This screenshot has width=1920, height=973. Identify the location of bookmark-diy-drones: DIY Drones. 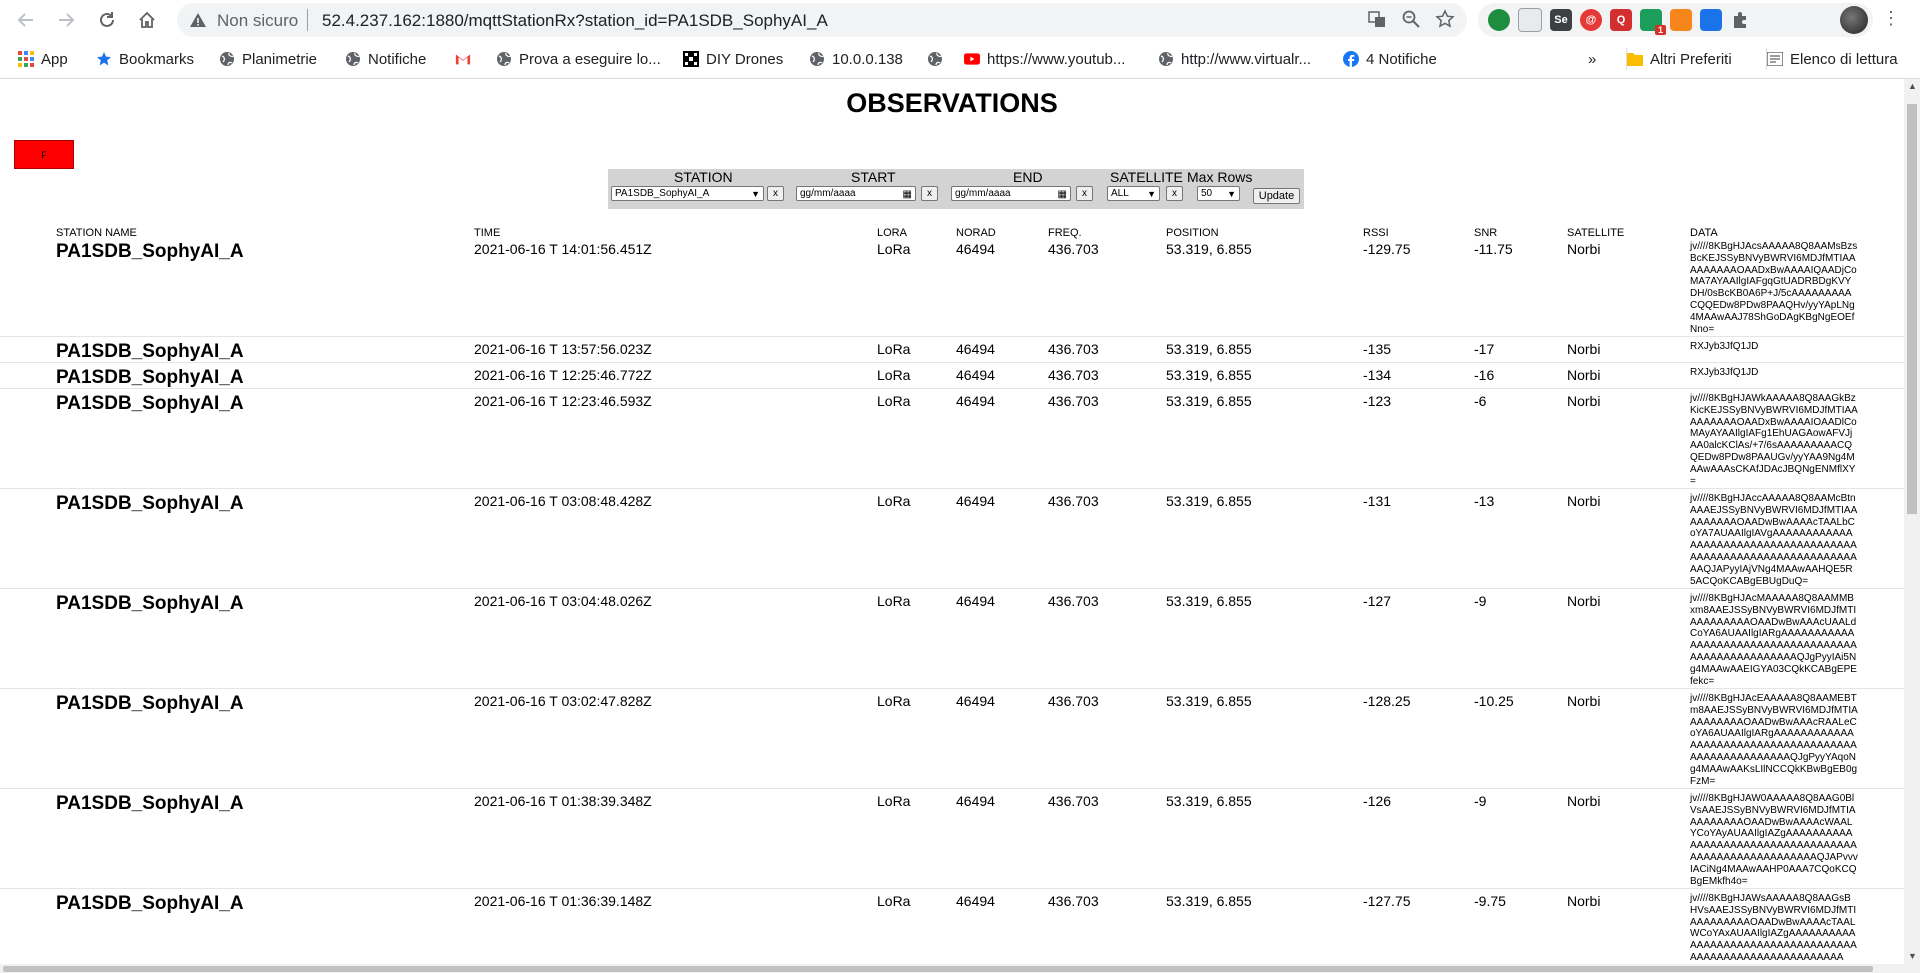
(733, 59).